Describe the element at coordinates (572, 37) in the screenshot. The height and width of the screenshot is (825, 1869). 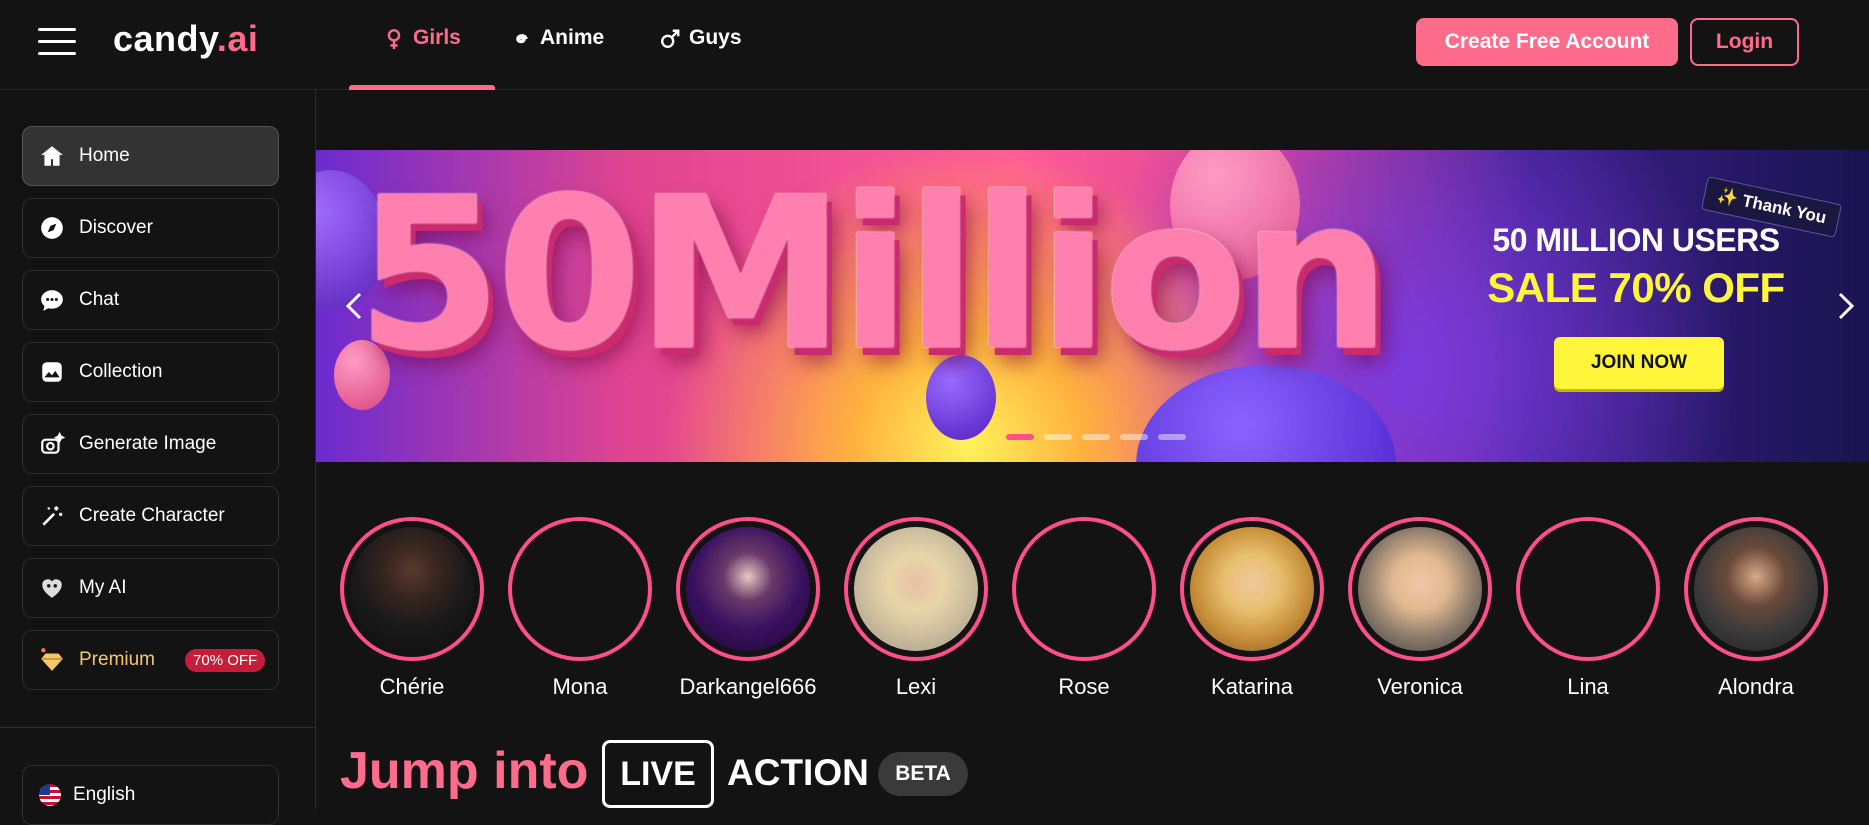
I see `tab-anime-label: Anime` at that location.